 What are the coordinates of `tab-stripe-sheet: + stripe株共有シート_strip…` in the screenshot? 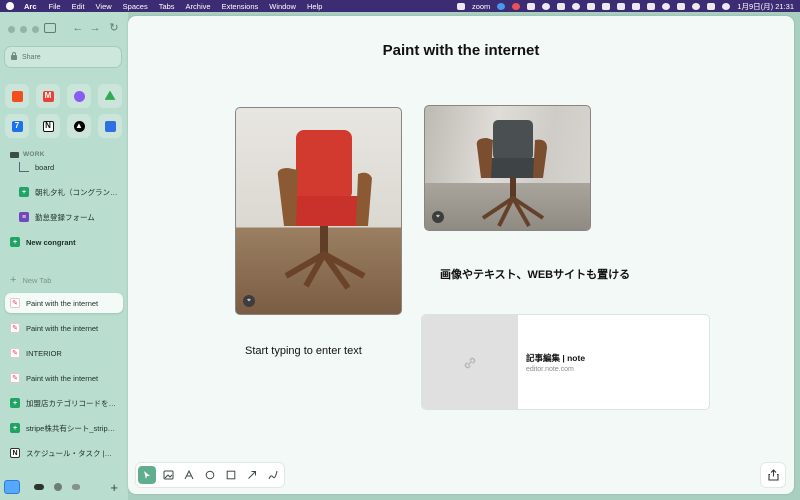 It's located at (64, 428).